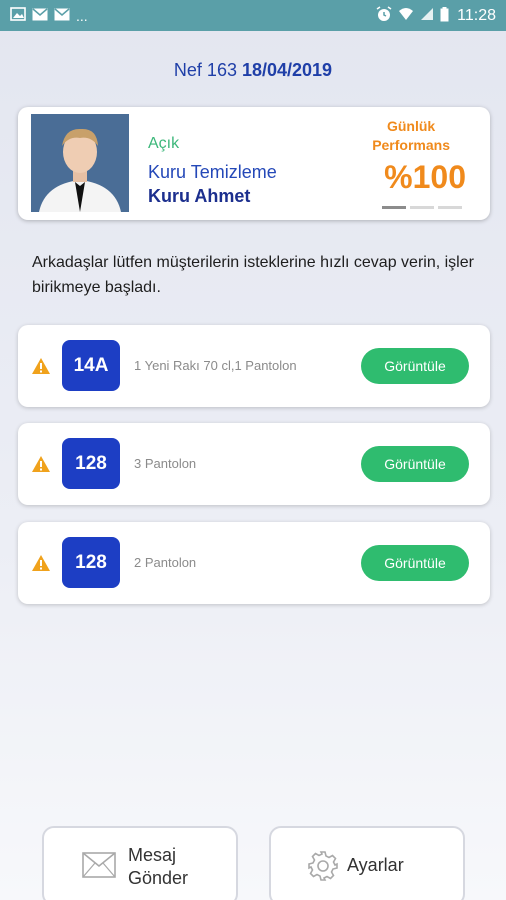  What do you see at coordinates (158, 878) in the screenshot?
I see `send-message-line2: Gönder` at bounding box center [158, 878].